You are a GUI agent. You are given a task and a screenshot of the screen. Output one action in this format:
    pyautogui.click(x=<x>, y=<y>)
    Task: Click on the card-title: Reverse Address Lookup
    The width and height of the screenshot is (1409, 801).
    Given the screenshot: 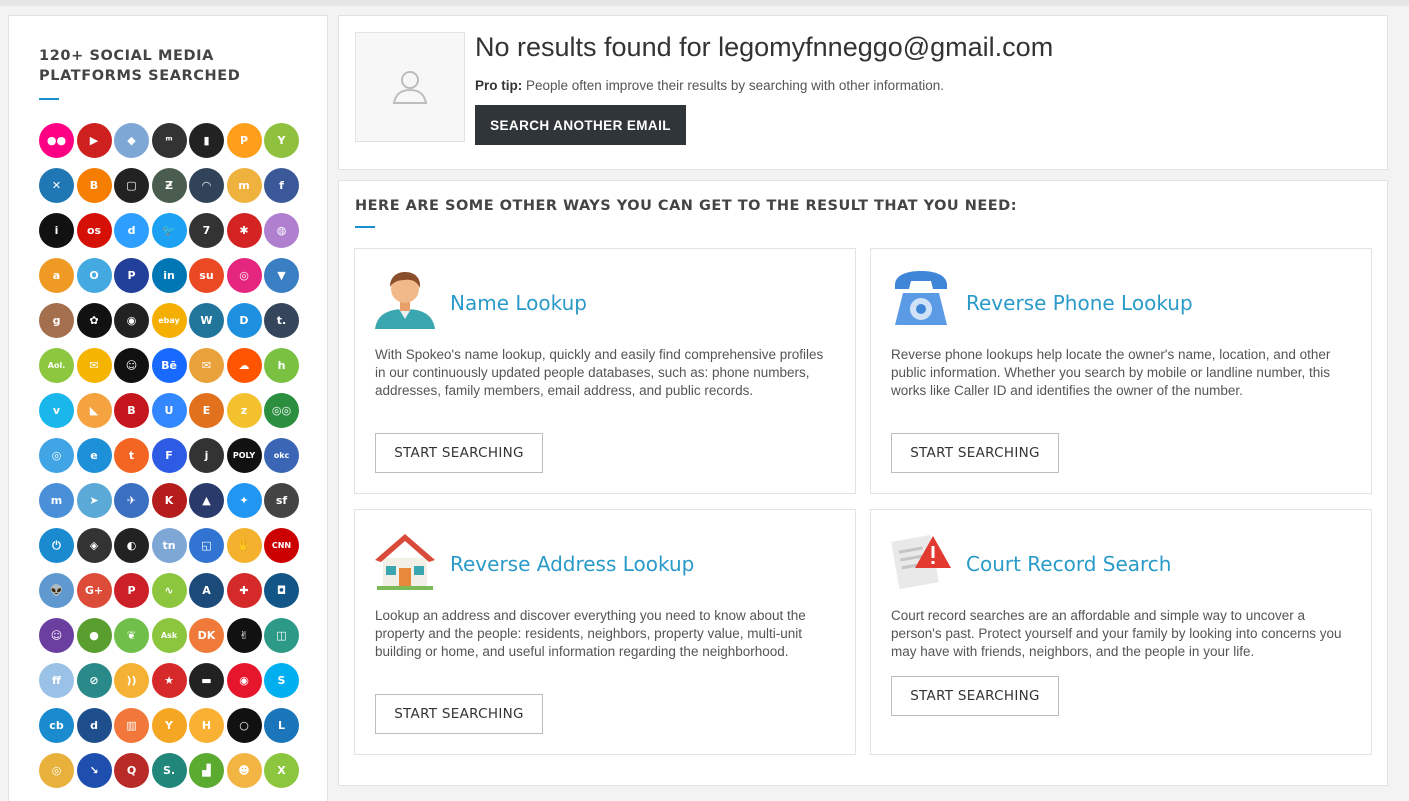 What is the action you would take?
    pyautogui.click(x=572, y=564)
    